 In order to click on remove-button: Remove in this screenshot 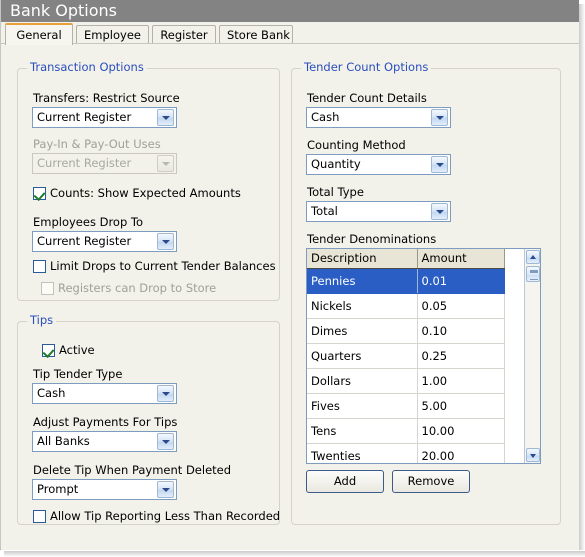, I will do `click(431, 481)`.